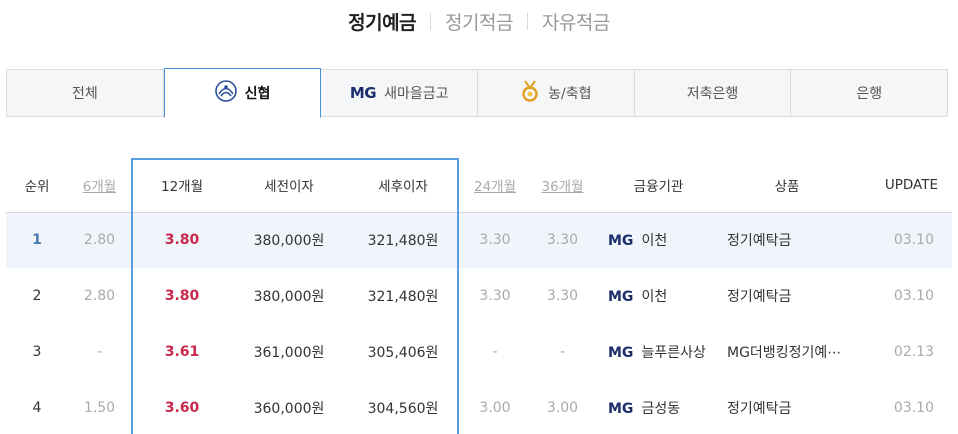  Describe the element at coordinates (403, 353) in the screenshot. I see `post-tax-cell: 305,406원` at that location.